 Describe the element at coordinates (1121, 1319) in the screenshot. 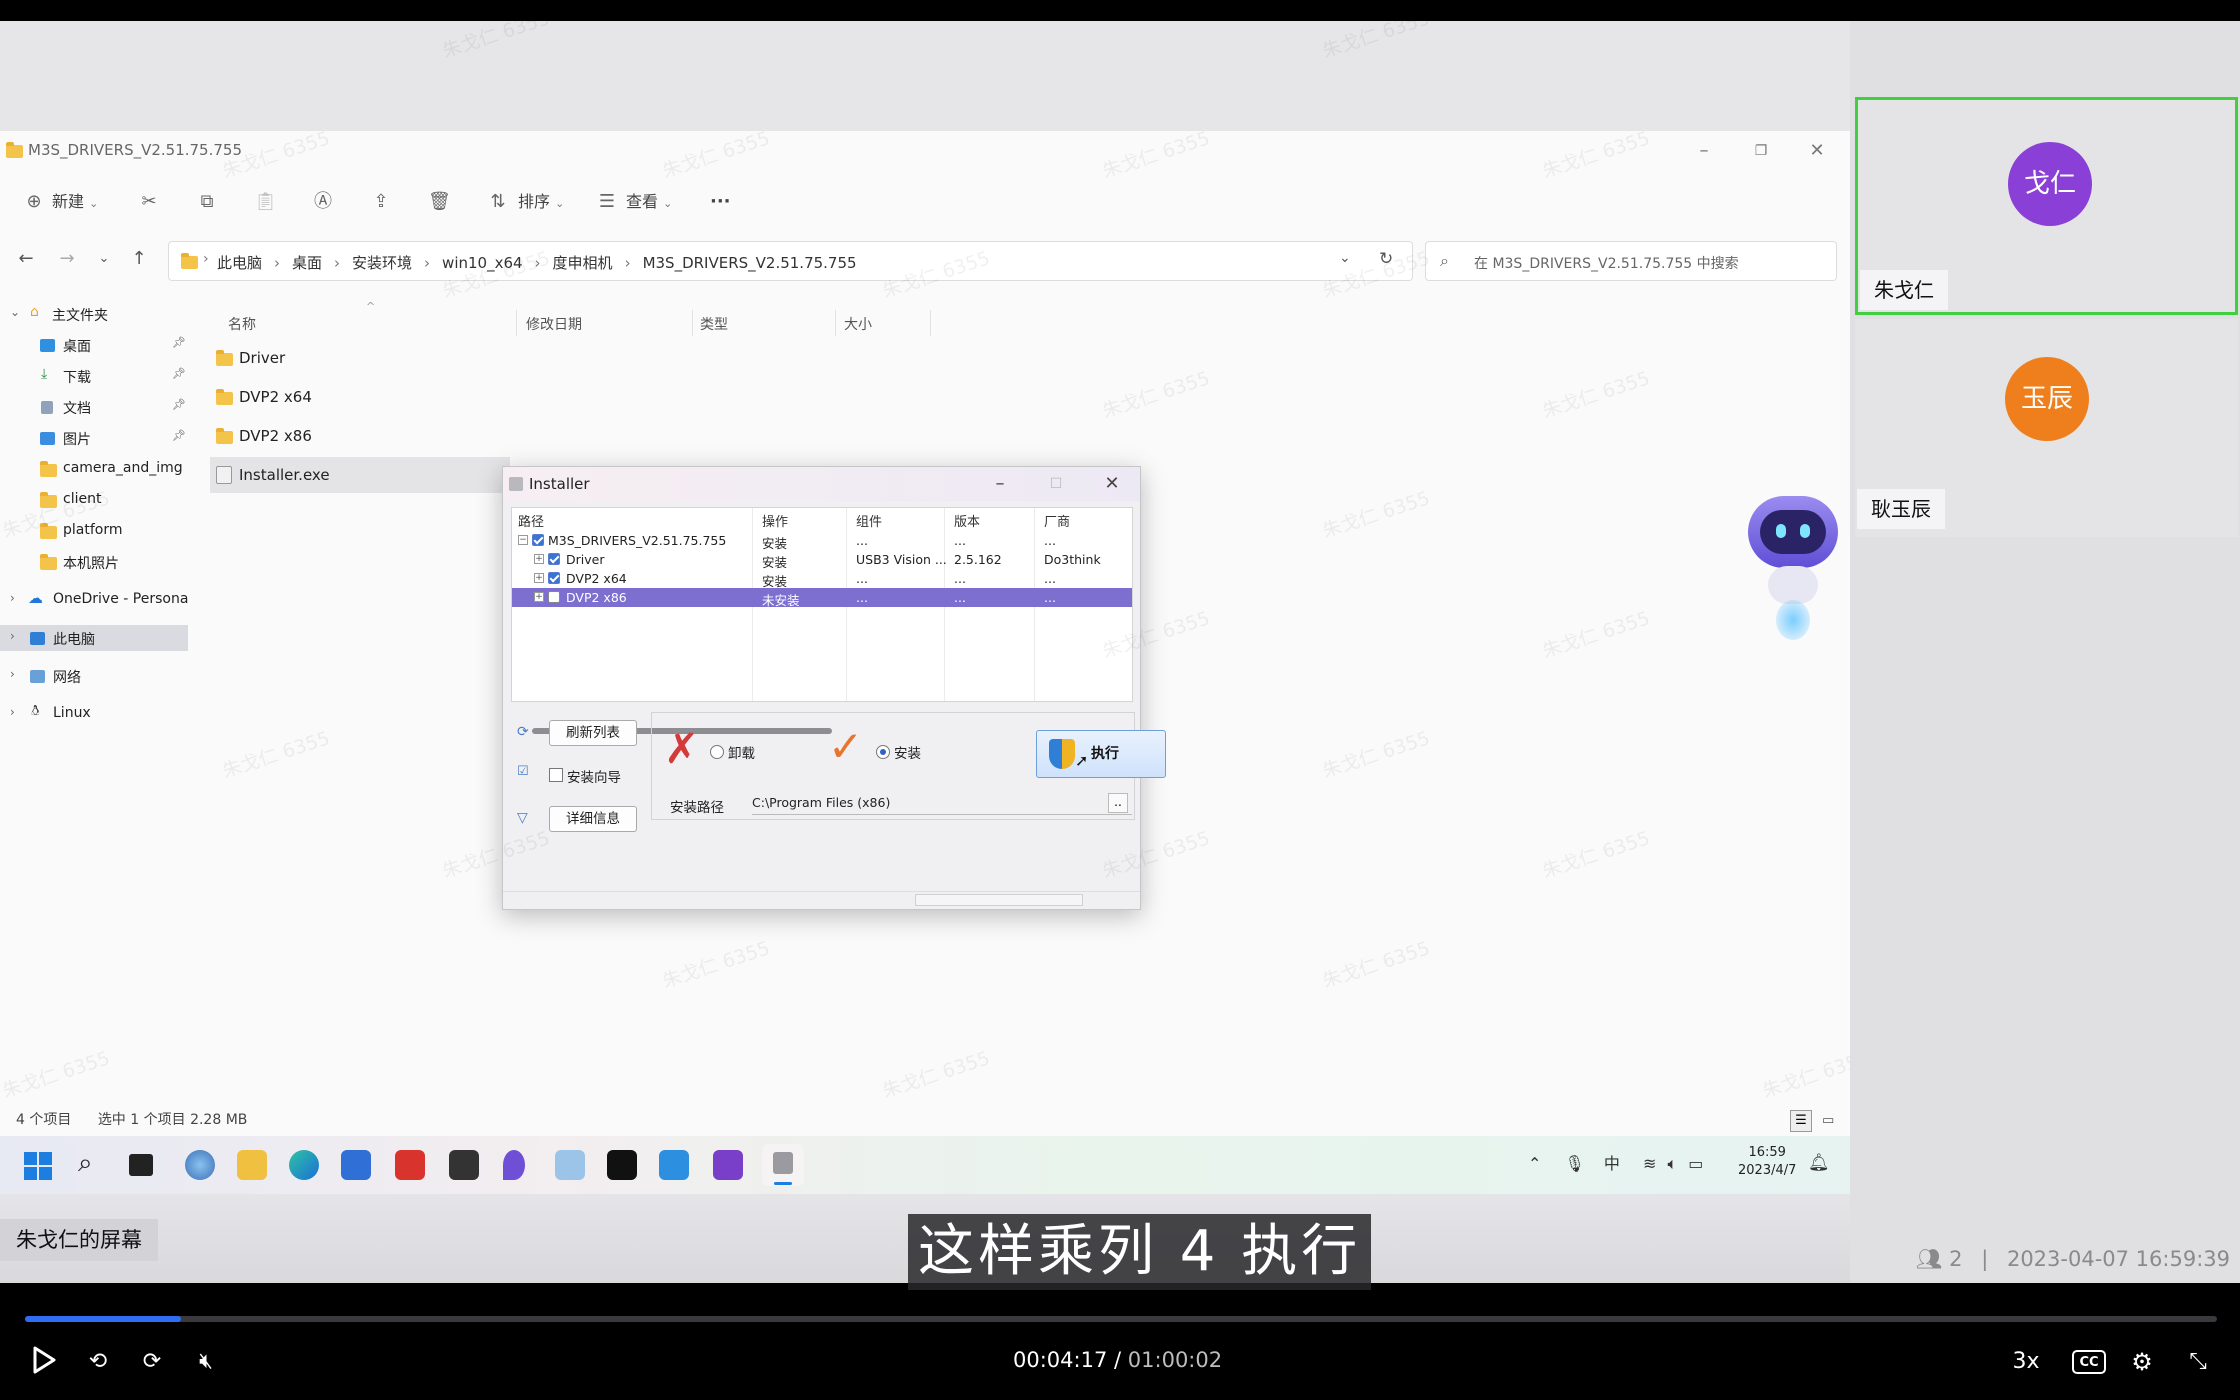

I see `progress-bar` at that location.